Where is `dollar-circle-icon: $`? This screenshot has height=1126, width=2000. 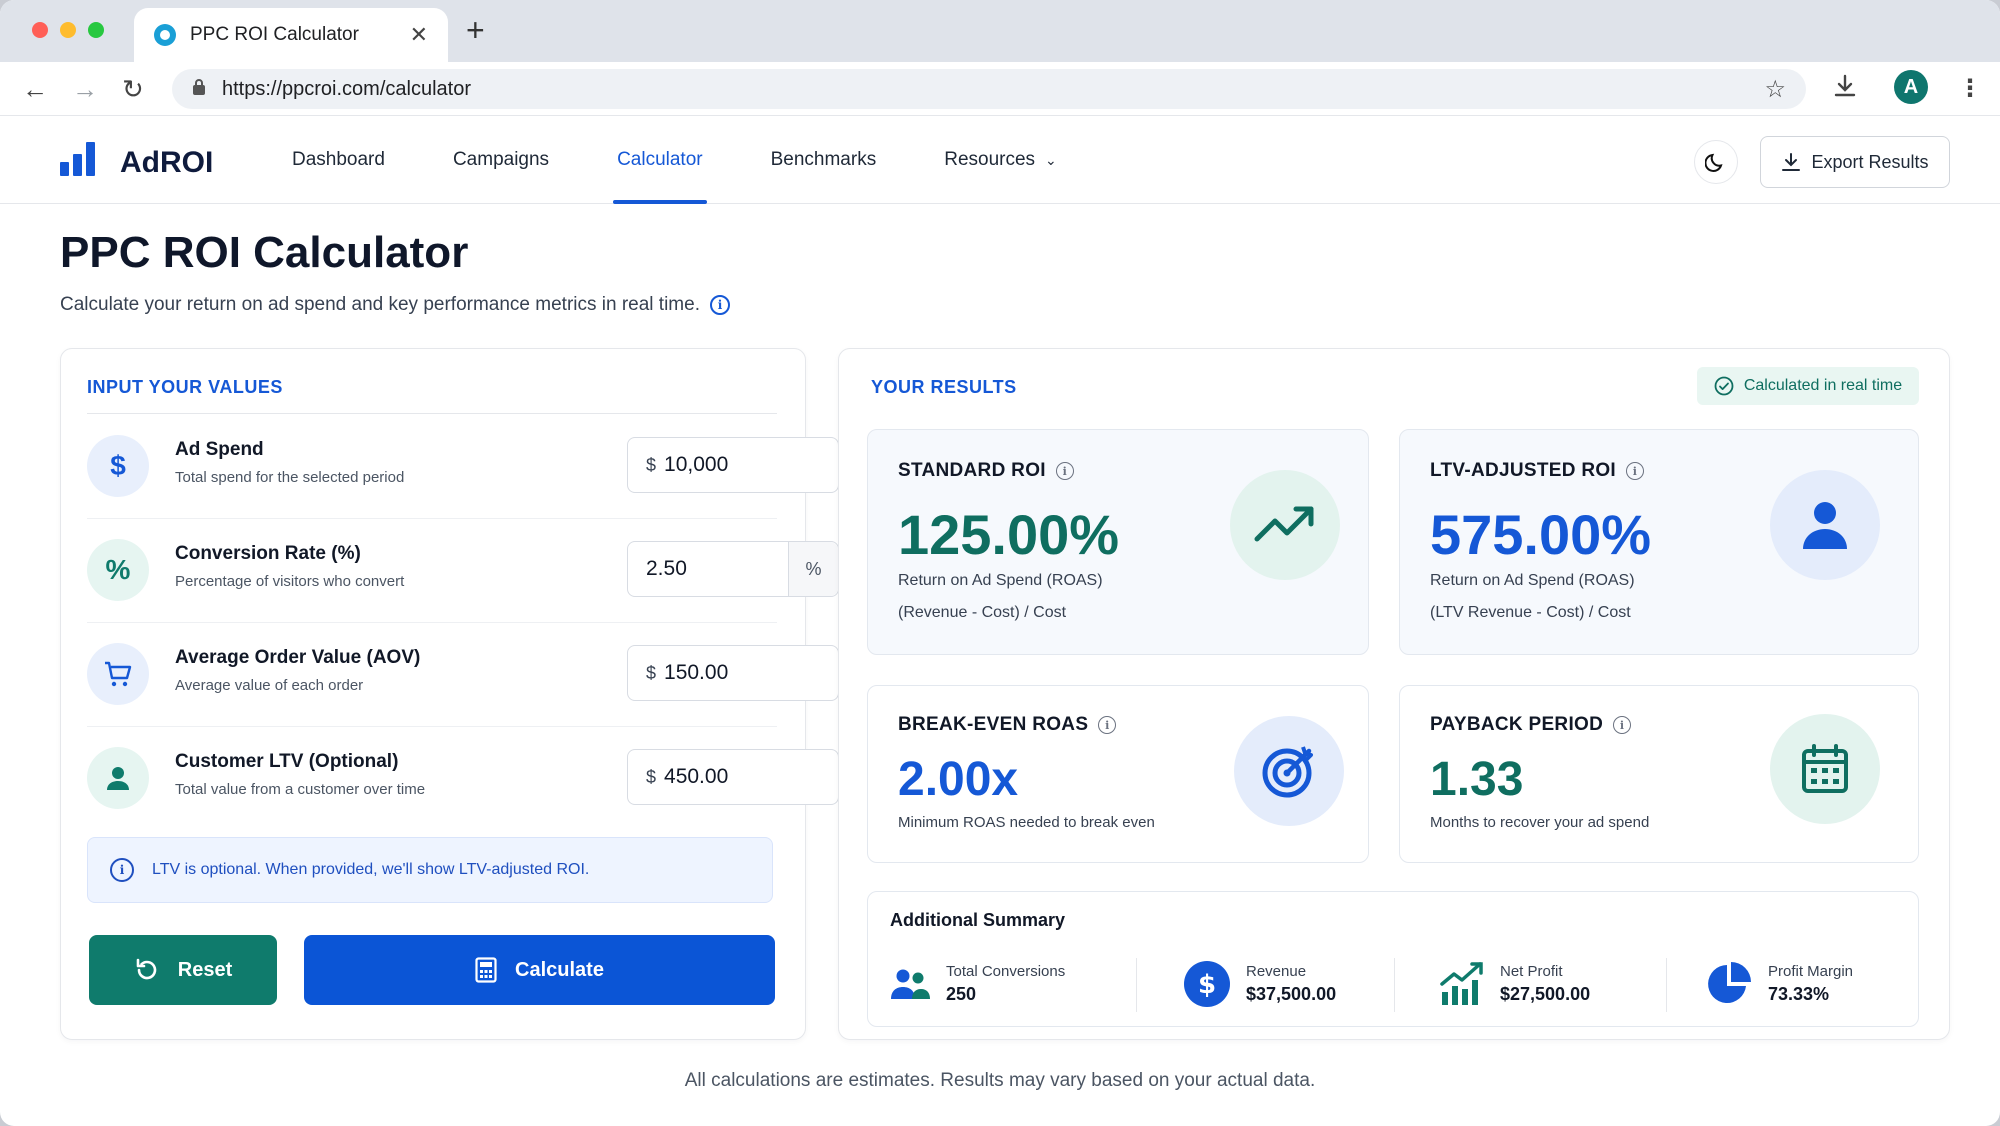
dollar-circle-icon: $ is located at coordinates (1207, 984).